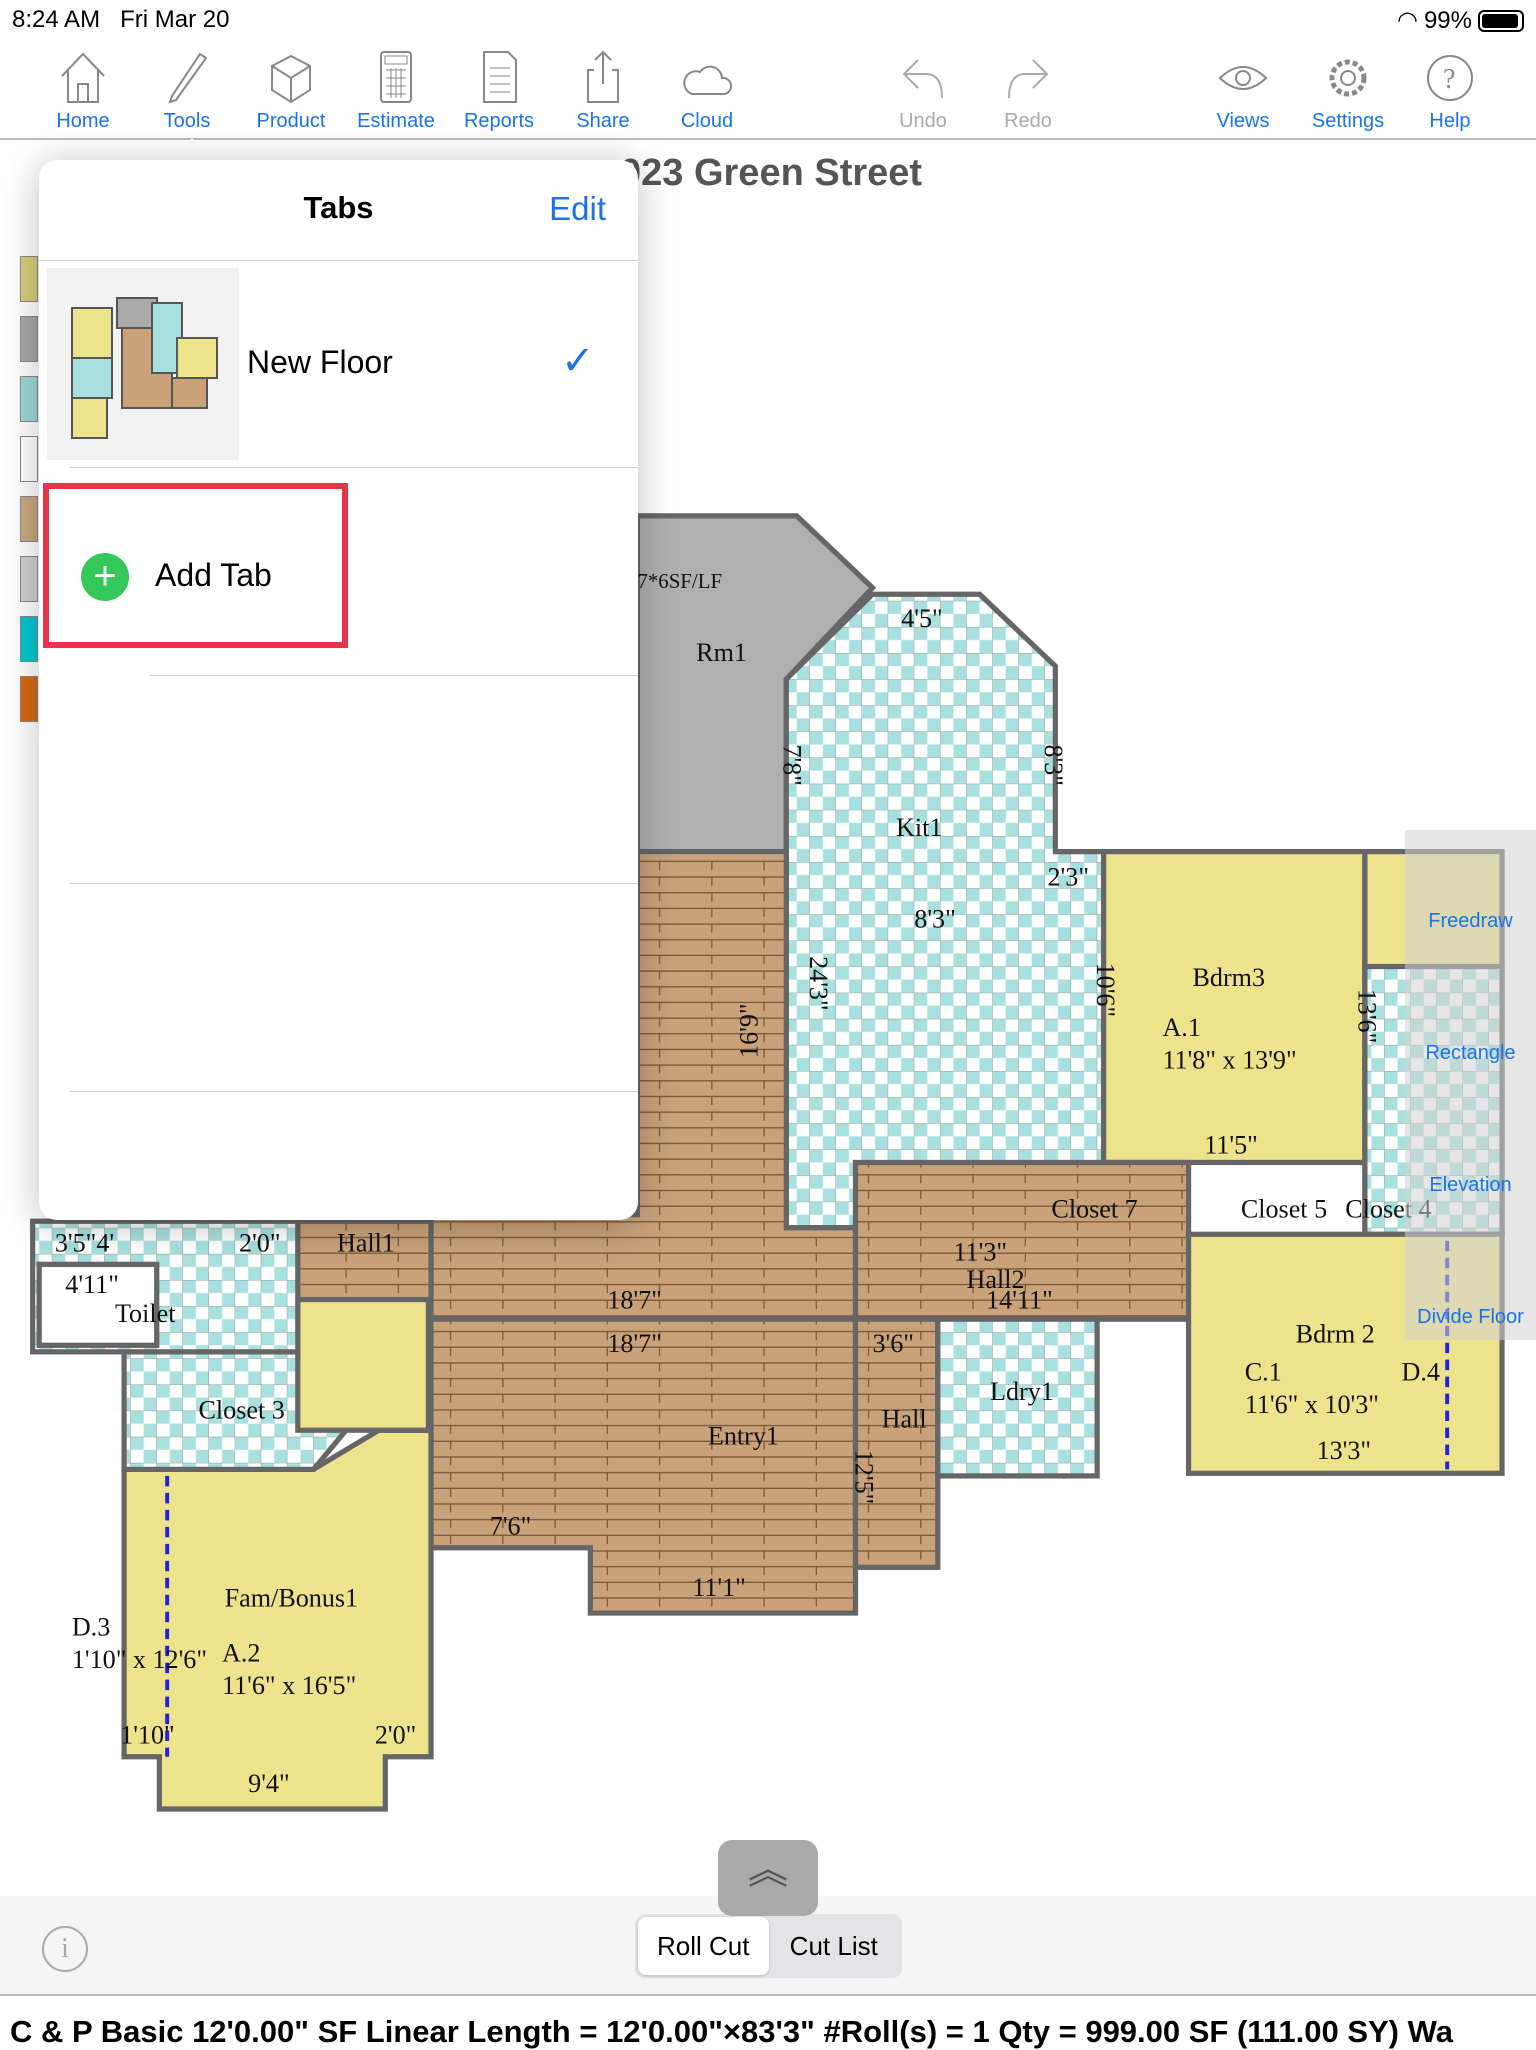 Image resolution: width=1536 pixels, height=2050 pixels. I want to click on battery-icon, so click(1501, 20).